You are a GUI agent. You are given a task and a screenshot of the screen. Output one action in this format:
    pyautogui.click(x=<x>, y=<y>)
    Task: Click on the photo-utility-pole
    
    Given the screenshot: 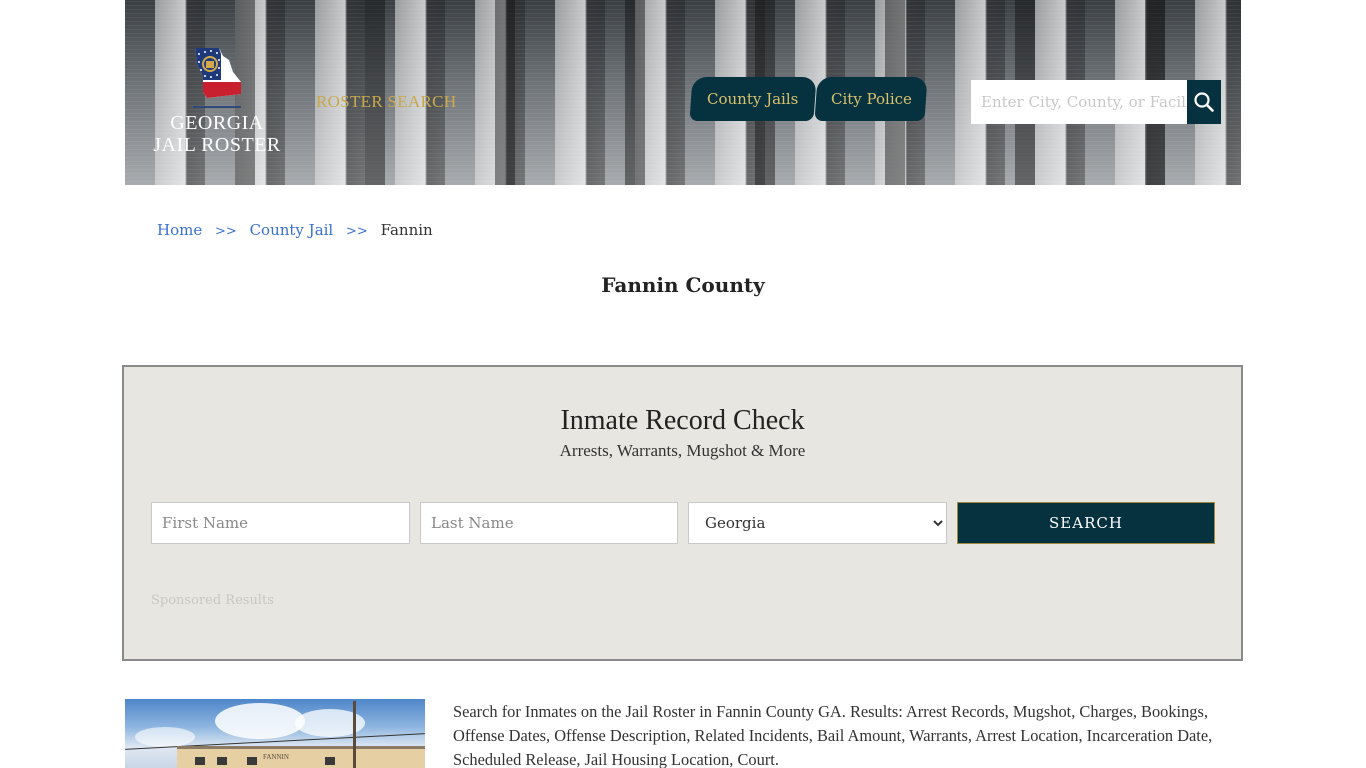 What is the action you would take?
    pyautogui.click(x=354, y=734)
    